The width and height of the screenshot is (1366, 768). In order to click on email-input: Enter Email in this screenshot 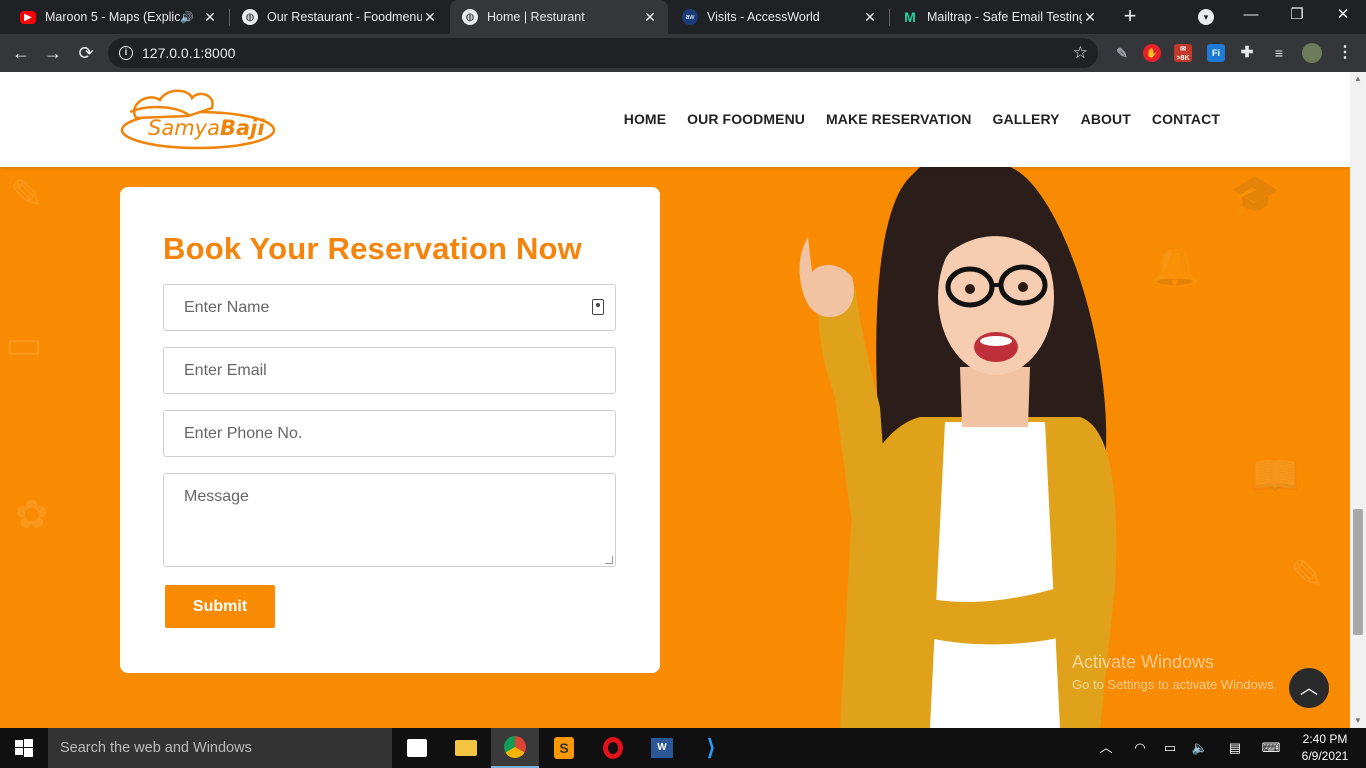, I will do `click(389, 370)`.